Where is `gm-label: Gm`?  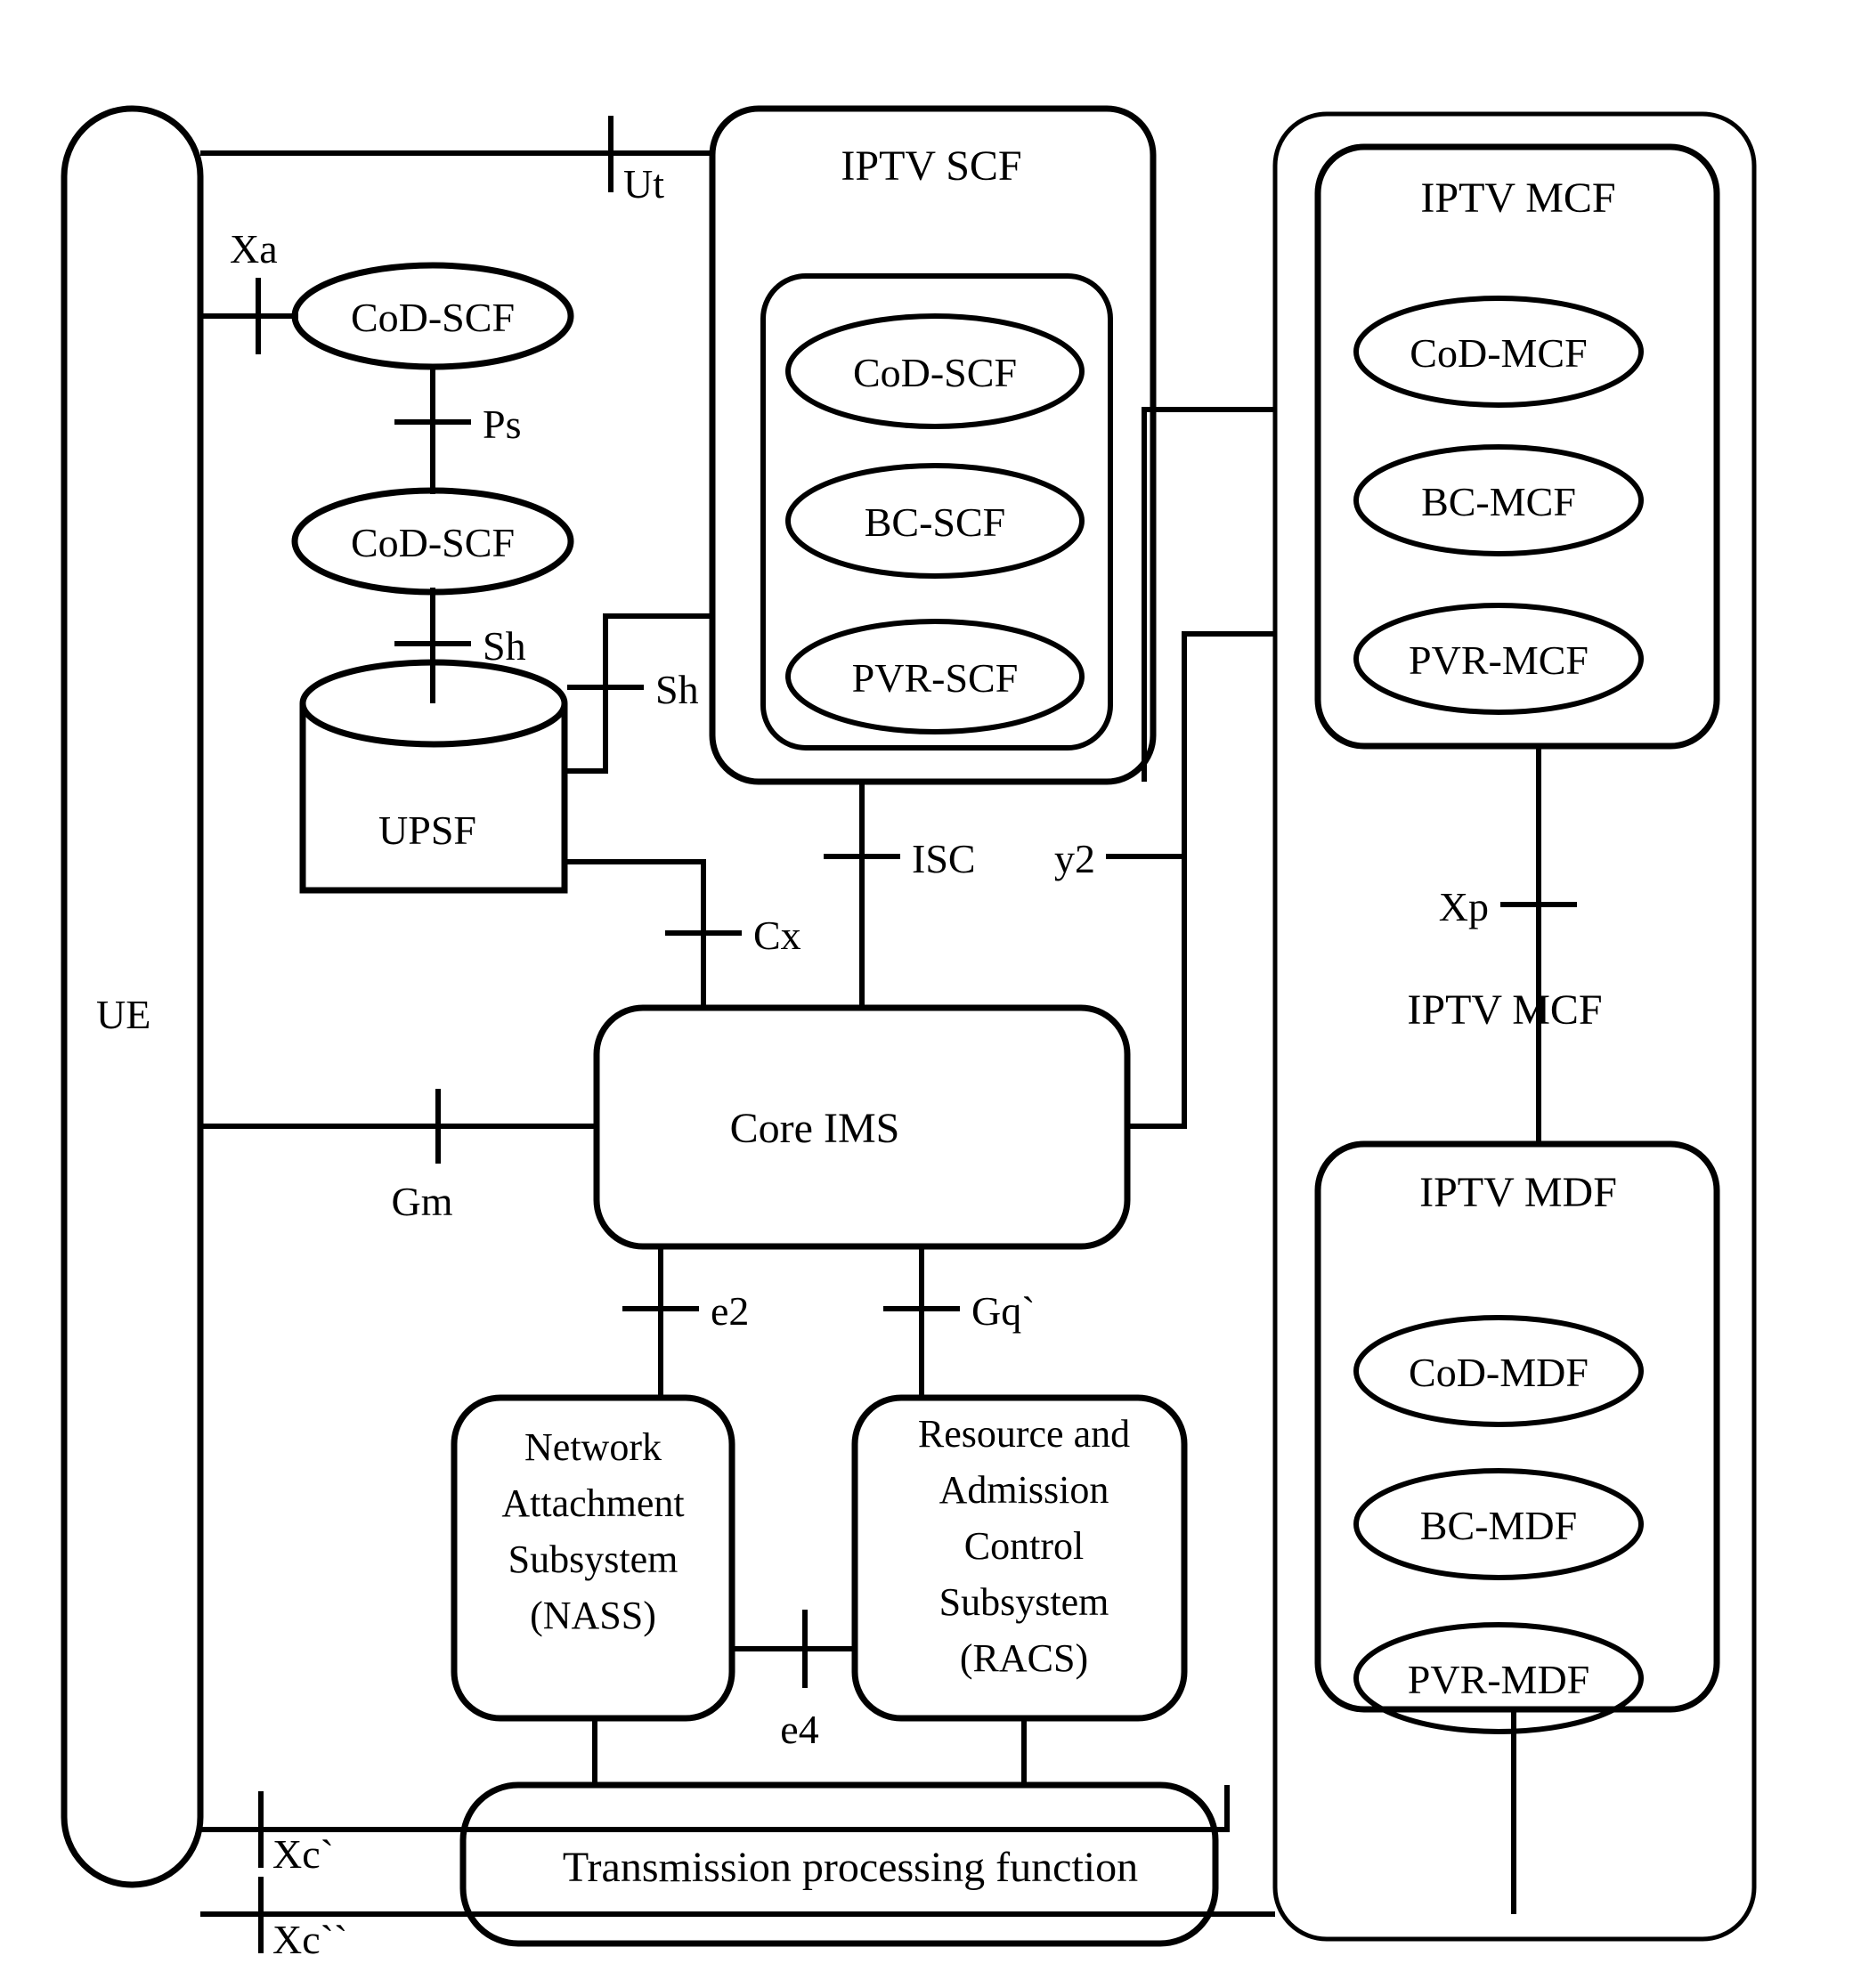 gm-label: Gm is located at coordinates (422, 1201).